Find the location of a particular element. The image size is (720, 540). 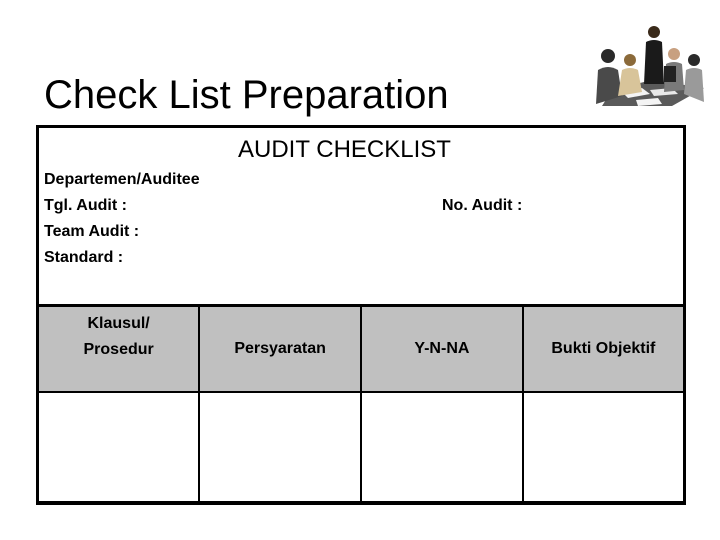

audit-number-field-label: No. Audit : is located at coordinates (482, 205).